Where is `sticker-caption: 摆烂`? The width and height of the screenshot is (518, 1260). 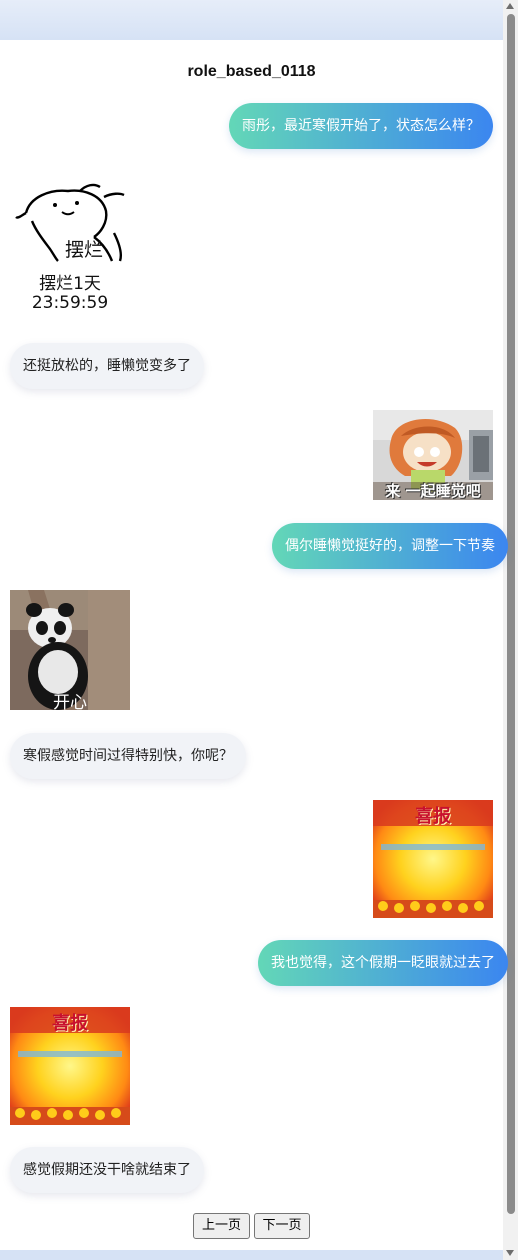 sticker-caption: 摆烂 is located at coordinates (83, 250).